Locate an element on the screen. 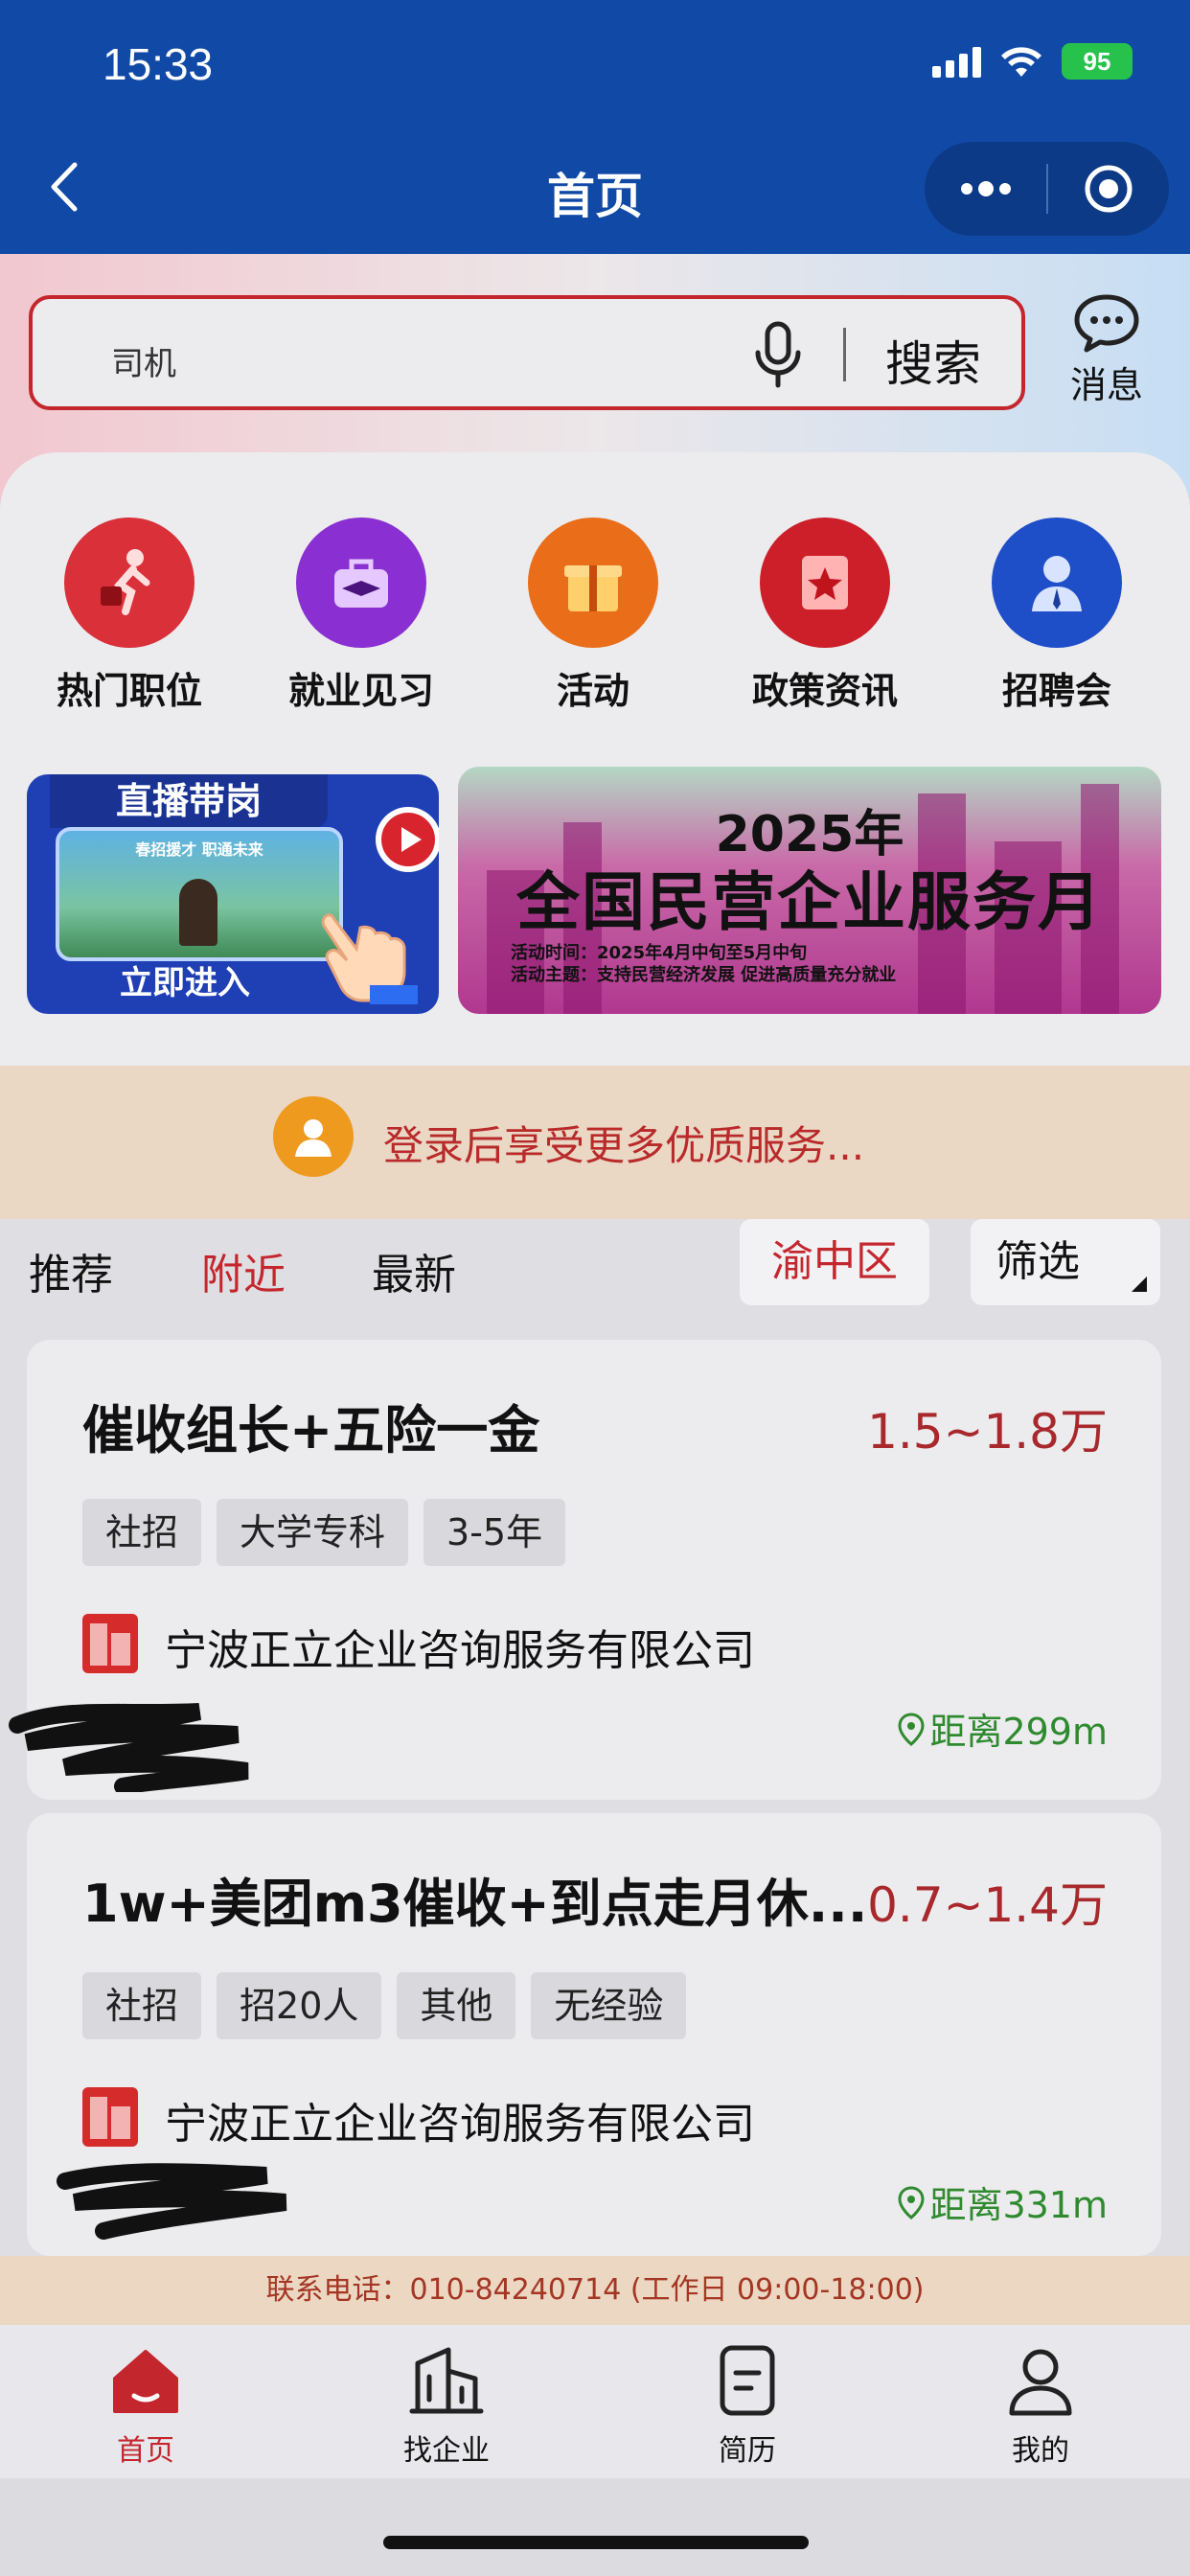 The image size is (1190, 2576). battery-icon: 95 is located at coordinates (1098, 62).